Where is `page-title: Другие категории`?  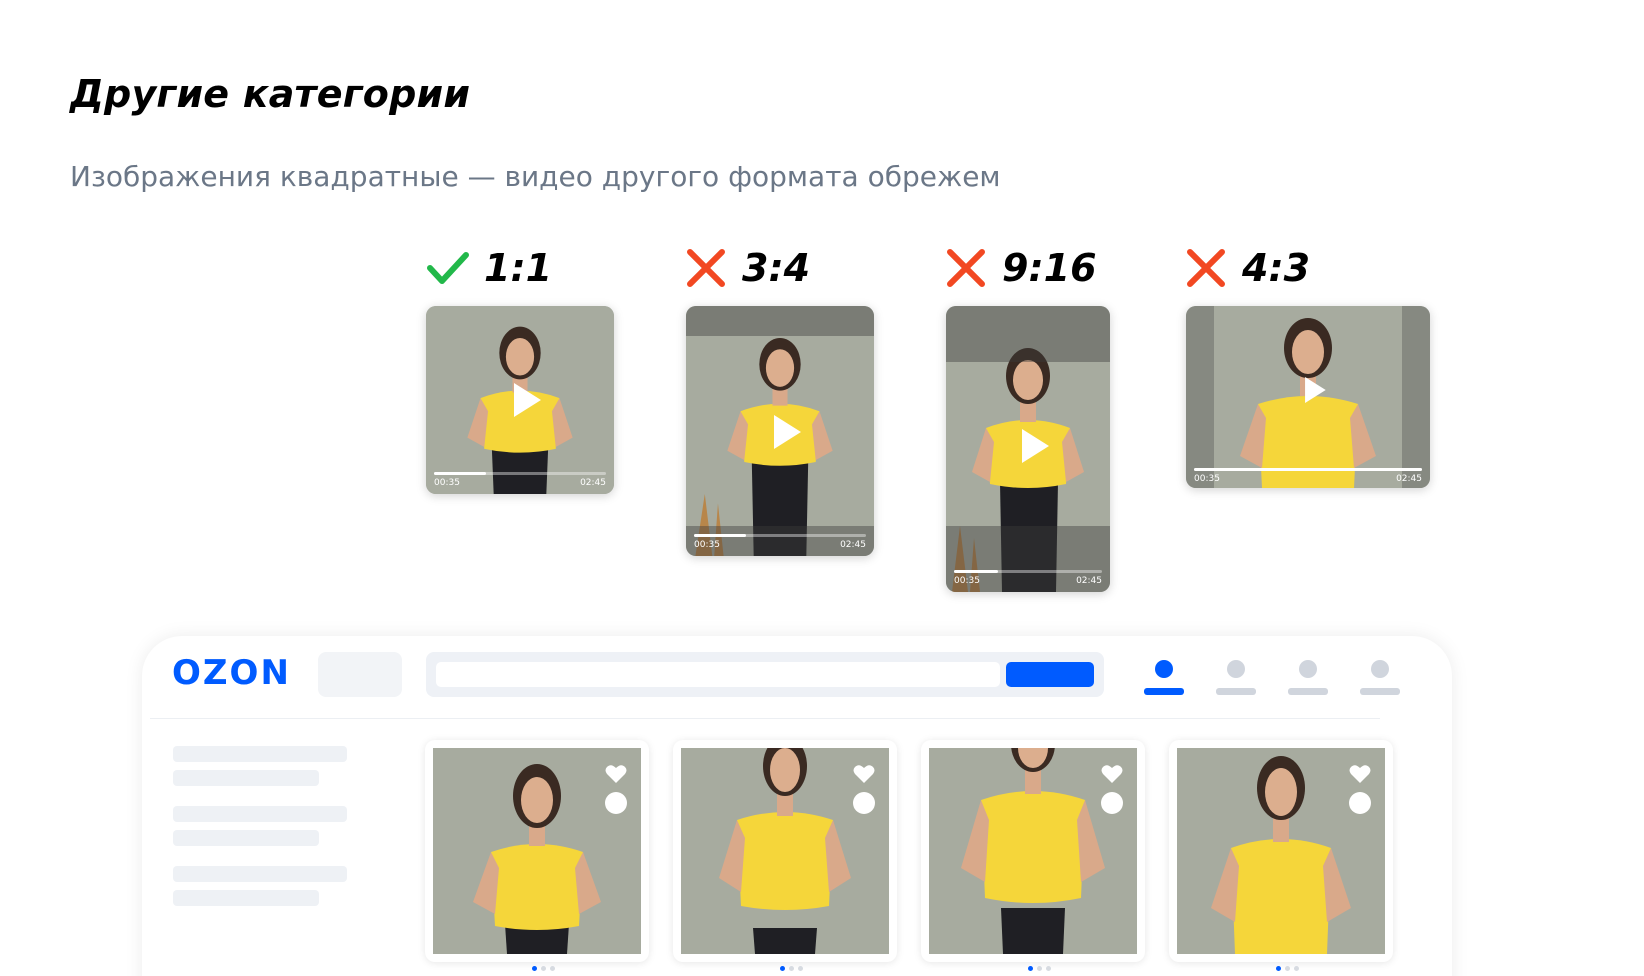
page-title: Другие категории is located at coordinates (270, 94).